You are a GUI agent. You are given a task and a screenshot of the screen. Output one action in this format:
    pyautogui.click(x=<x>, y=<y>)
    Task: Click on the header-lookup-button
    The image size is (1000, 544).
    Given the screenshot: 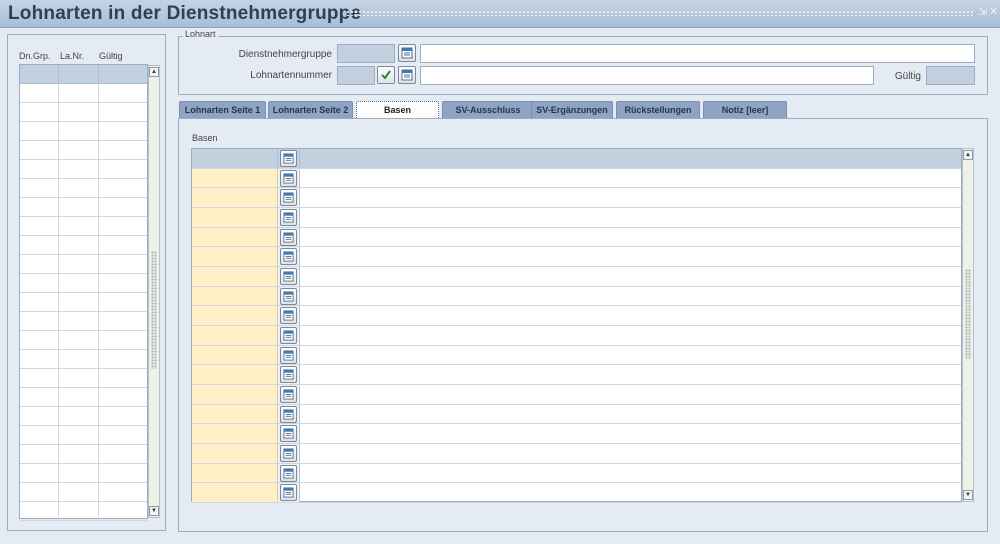 What is the action you would take?
    pyautogui.click(x=288, y=158)
    